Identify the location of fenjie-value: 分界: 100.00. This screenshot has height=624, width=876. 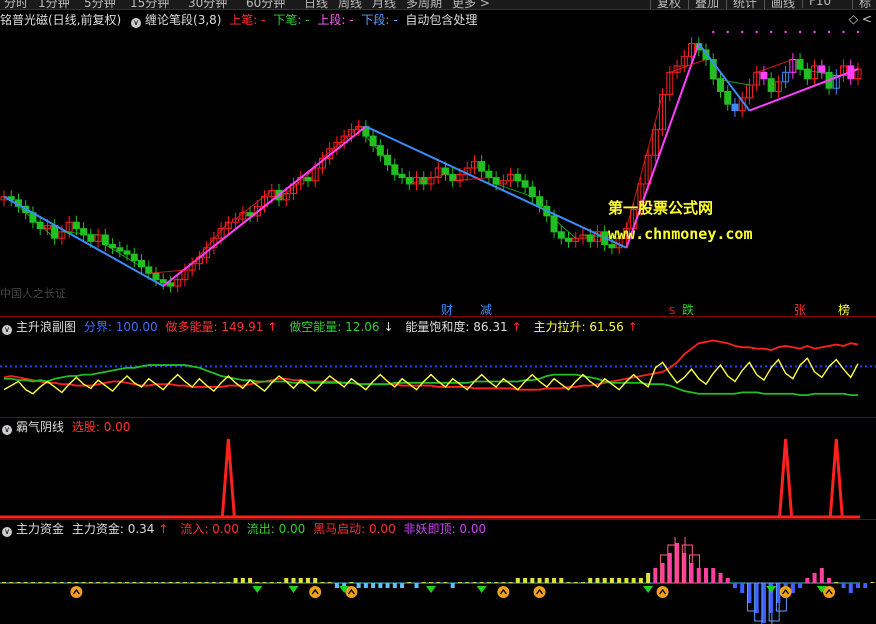
(120, 327).